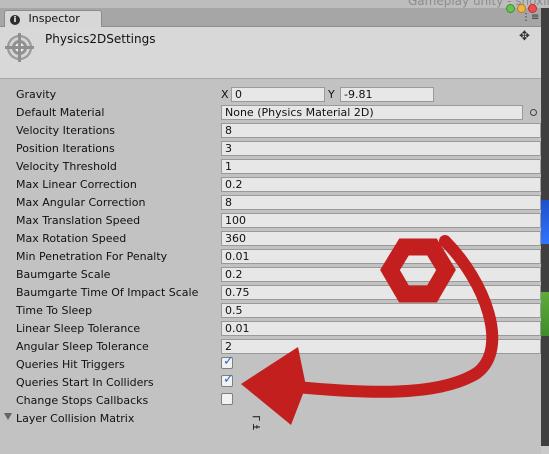  What do you see at coordinates (257, 422) in the screenshot?
I see `footer-vertical-text: Ŧ ⅃` at bounding box center [257, 422].